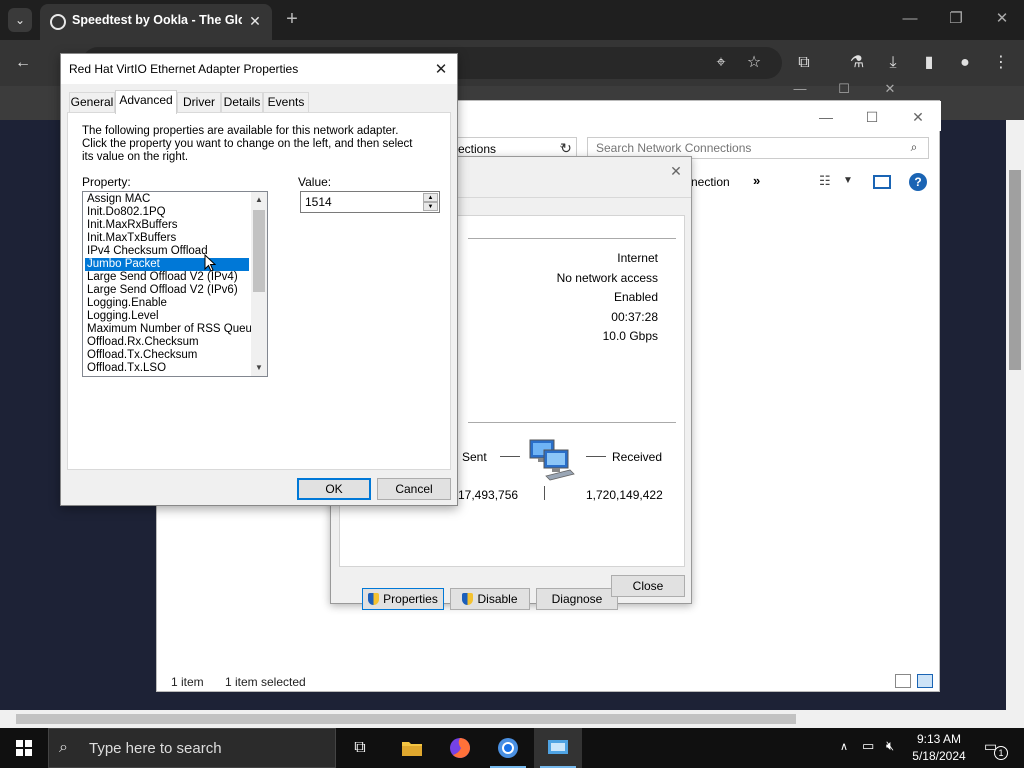 The width and height of the screenshot is (1024, 768). What do you see at coordinates (890, 89) in the screenshot?
I see `bg-window-close-icon: ✕` at bounding box center [890, 89].